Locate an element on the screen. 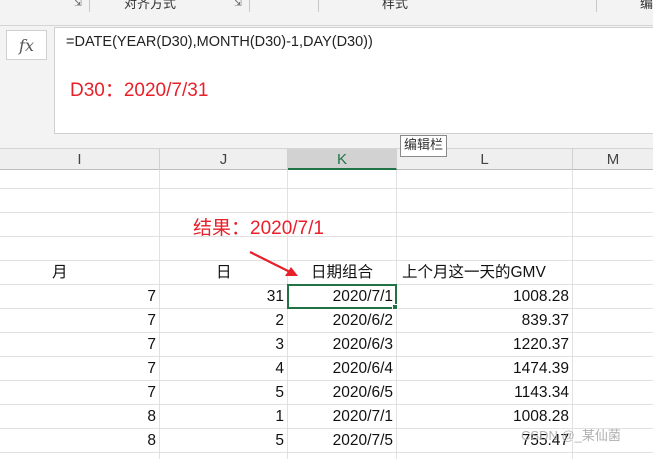  header-month: 月 is located at coordinates (60, 273).